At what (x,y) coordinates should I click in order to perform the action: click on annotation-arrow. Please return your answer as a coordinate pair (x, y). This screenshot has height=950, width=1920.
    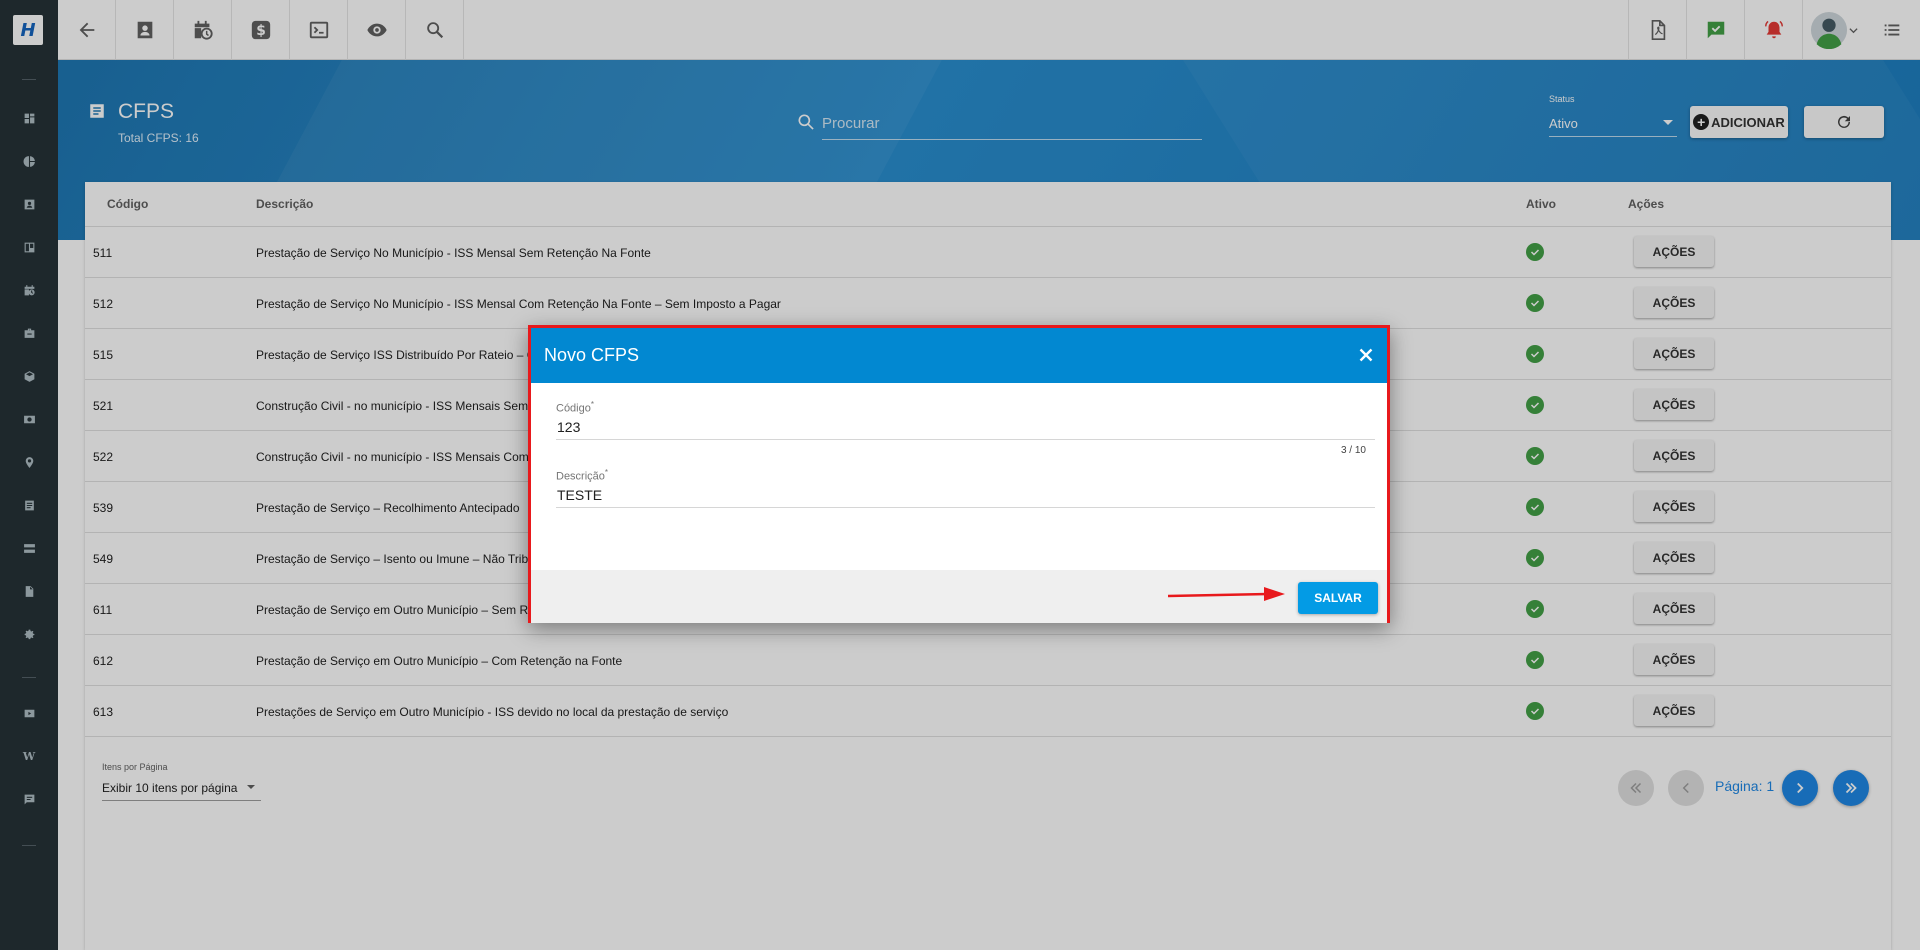
    Looking at the image, I should click on (1226, 594).